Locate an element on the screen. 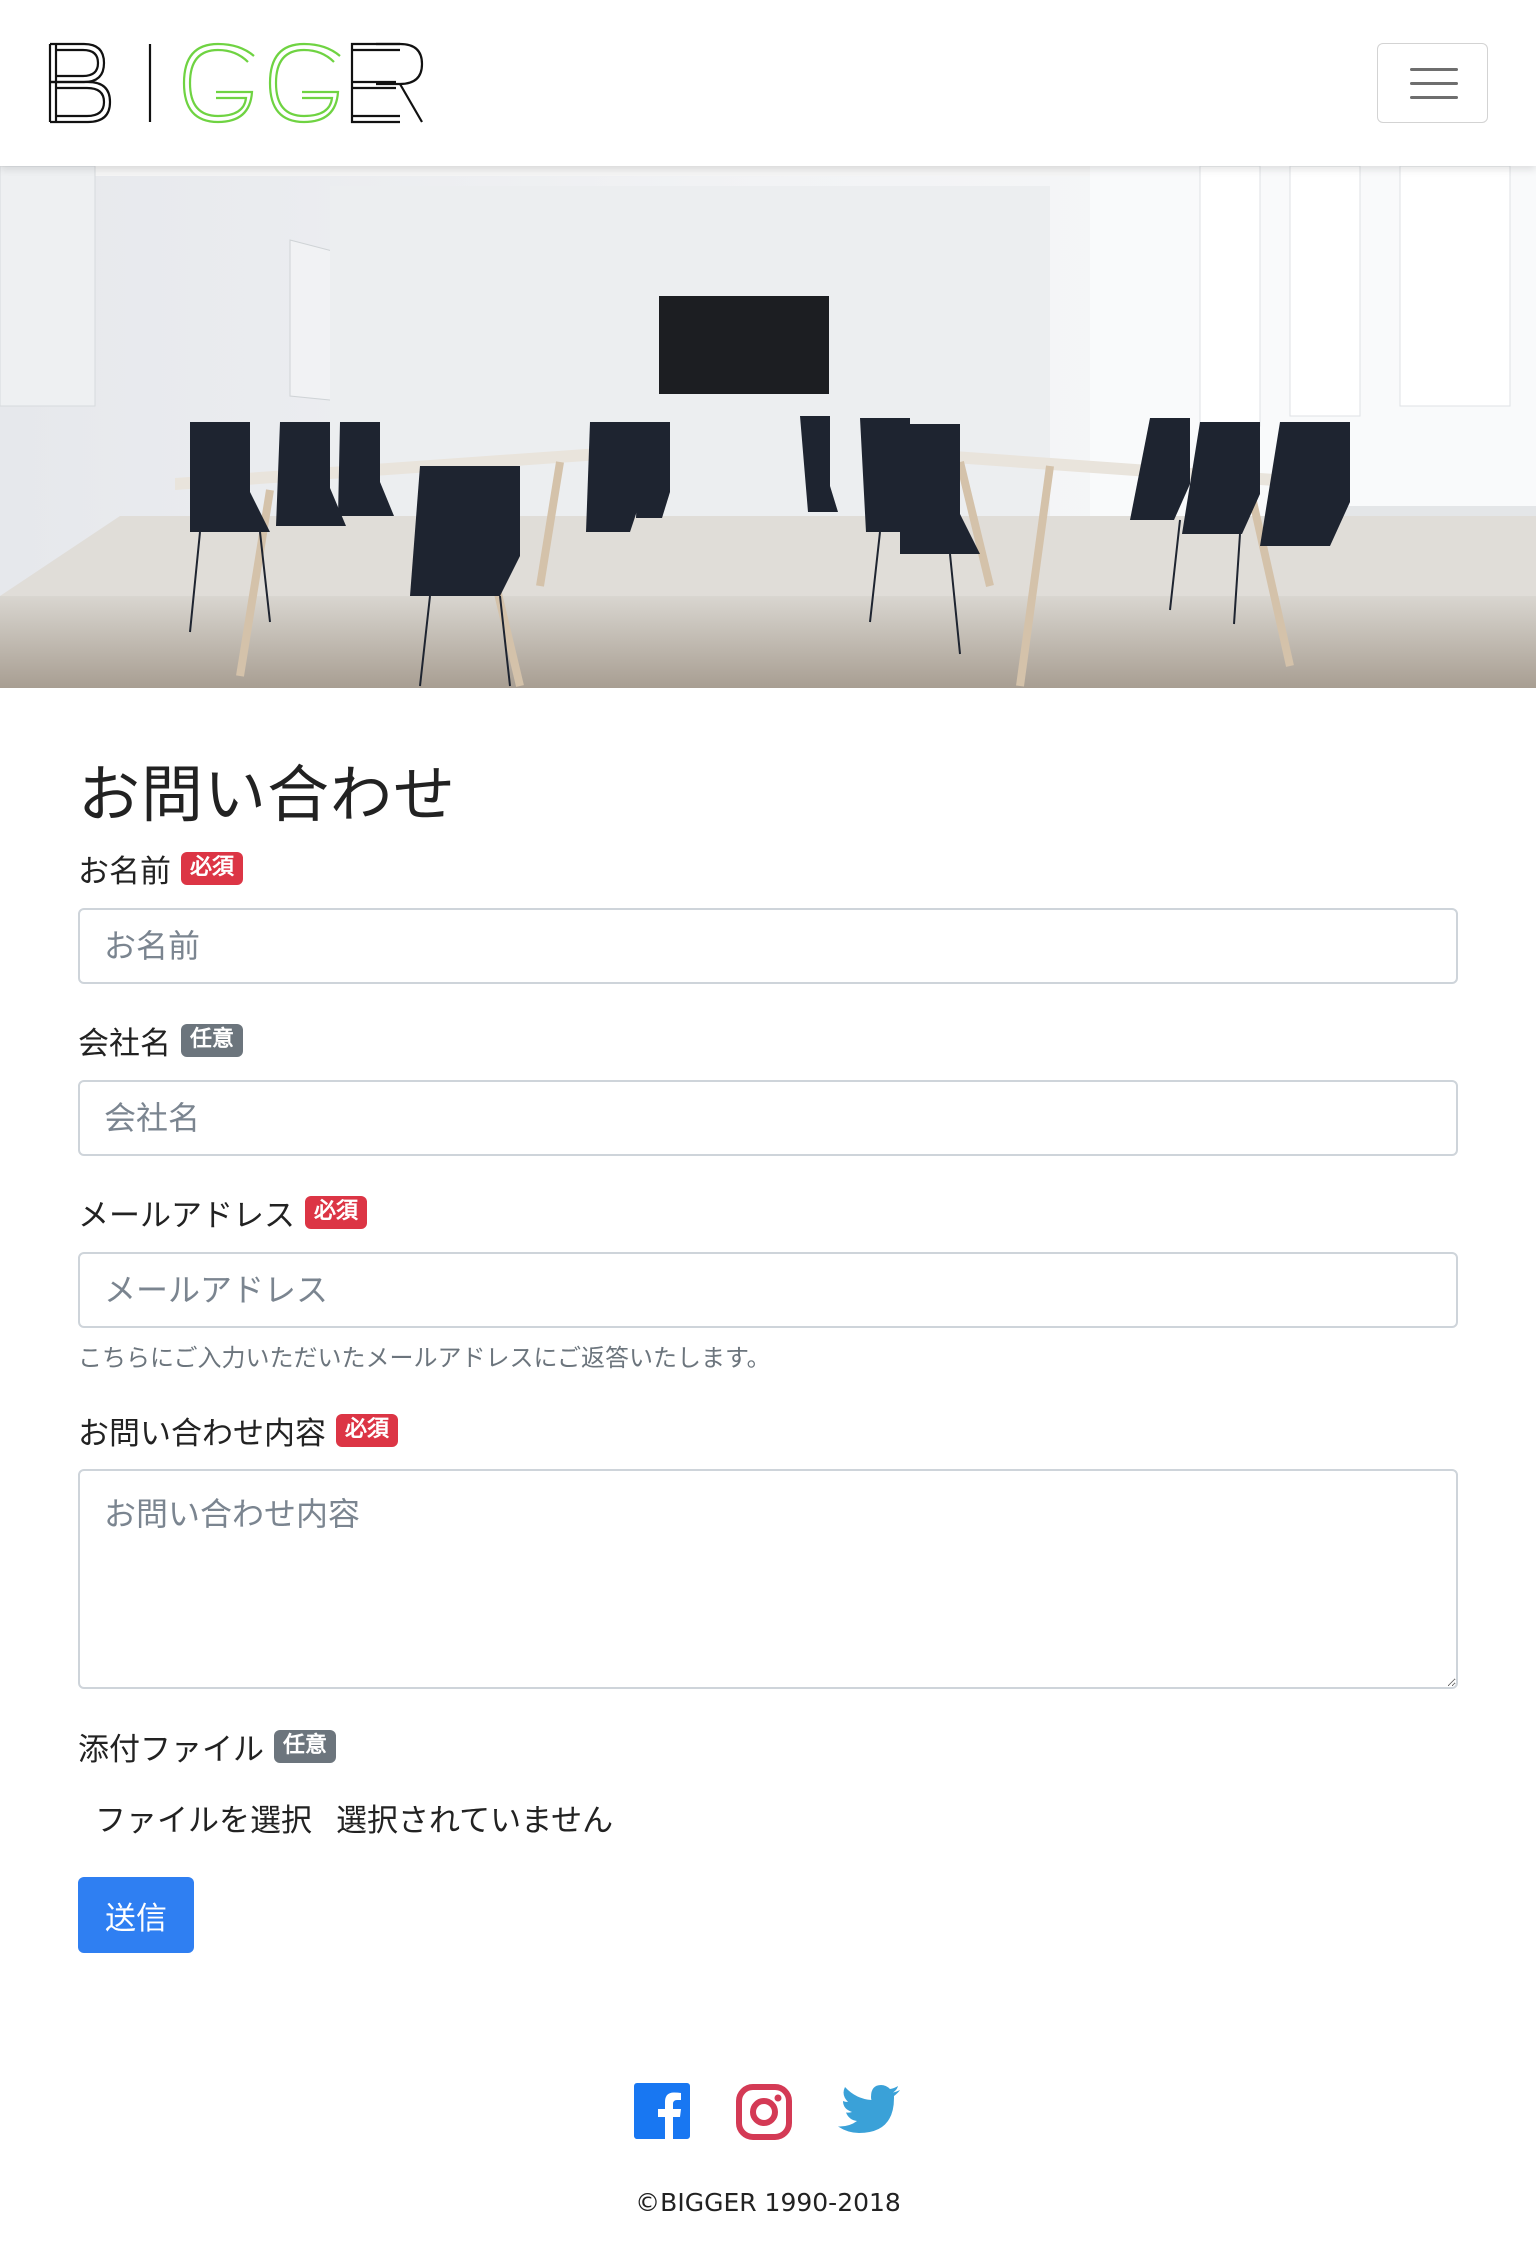 The image size is (1536, 2258). attachment-label: 添付ファイル 任意 is located at coordinates (207, 1746).